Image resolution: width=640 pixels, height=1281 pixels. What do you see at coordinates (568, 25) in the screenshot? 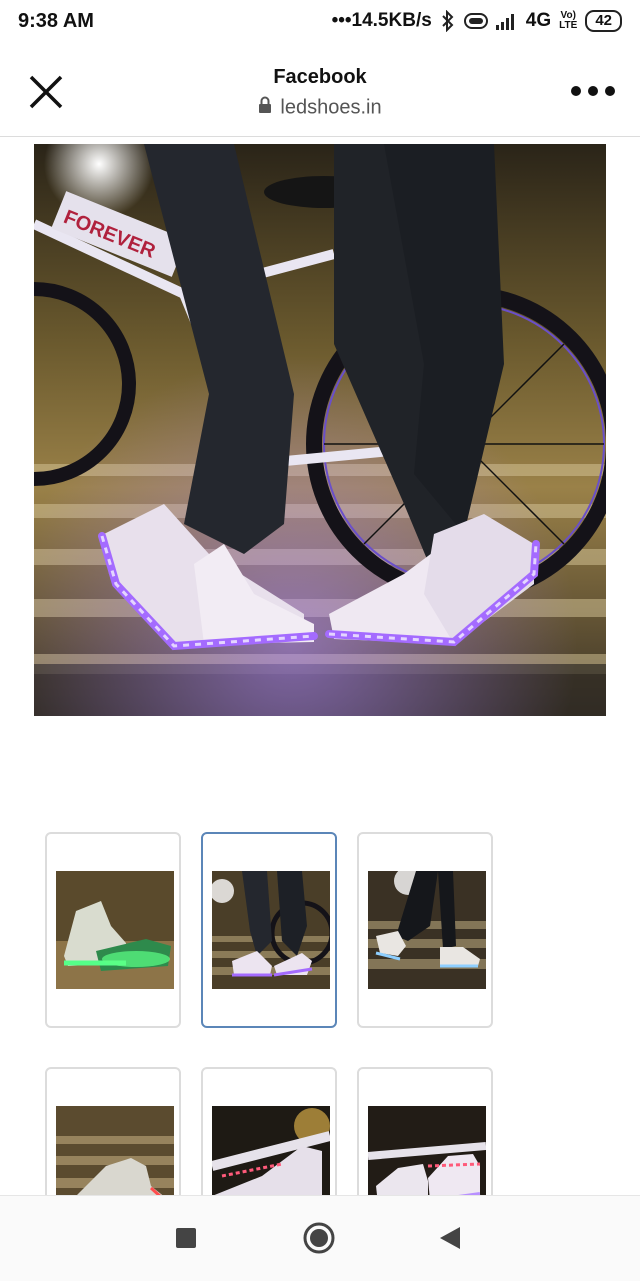
I see `volte-bottom: LTE` at bounding box center [568, 25].